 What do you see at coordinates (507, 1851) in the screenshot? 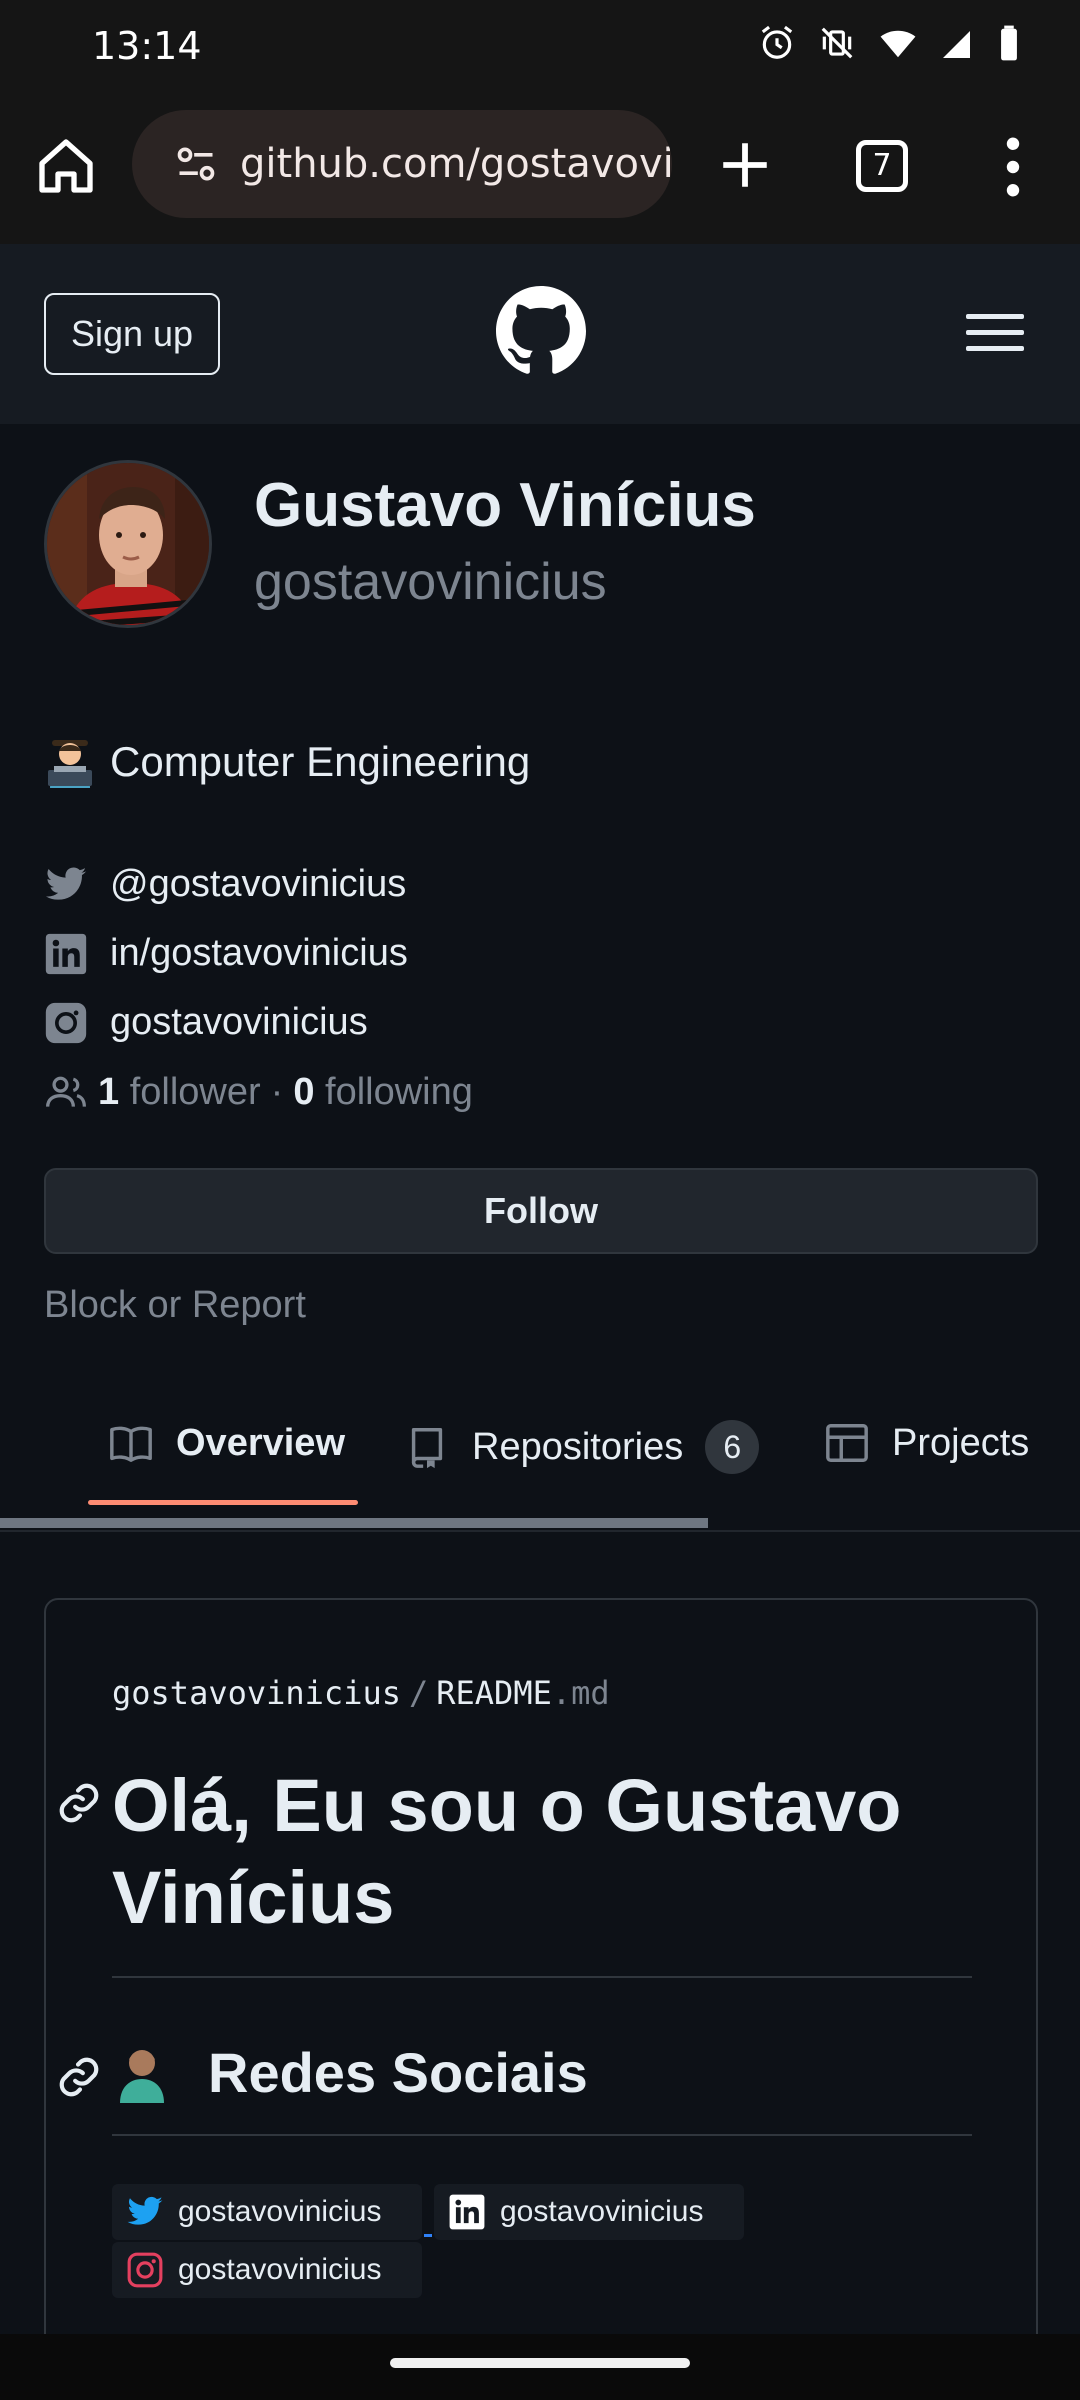
I see `readme-heading: Olá, Eu sou o Gustavo Vinícius` at bounding box center [507, 1851].